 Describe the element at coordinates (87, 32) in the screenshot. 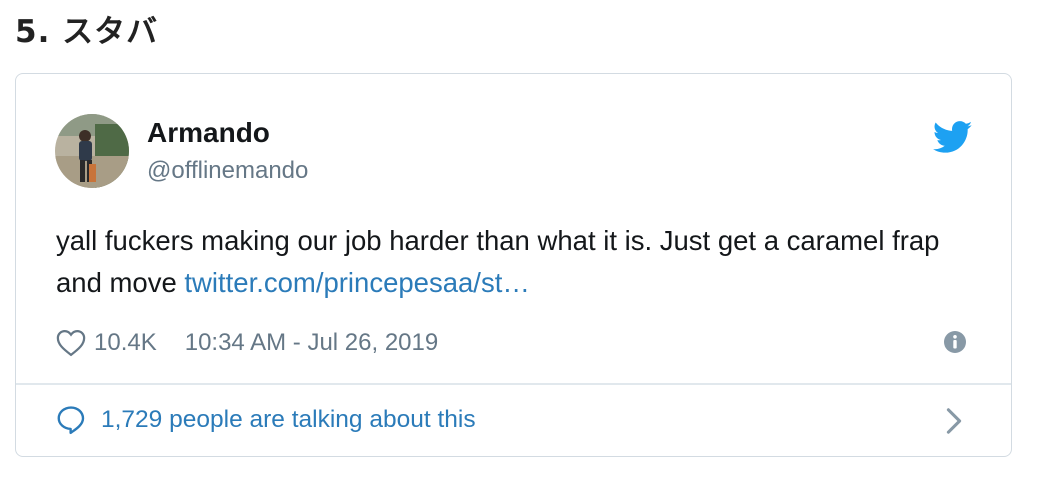

I see `section-heading: 5. スタバ` at that location.